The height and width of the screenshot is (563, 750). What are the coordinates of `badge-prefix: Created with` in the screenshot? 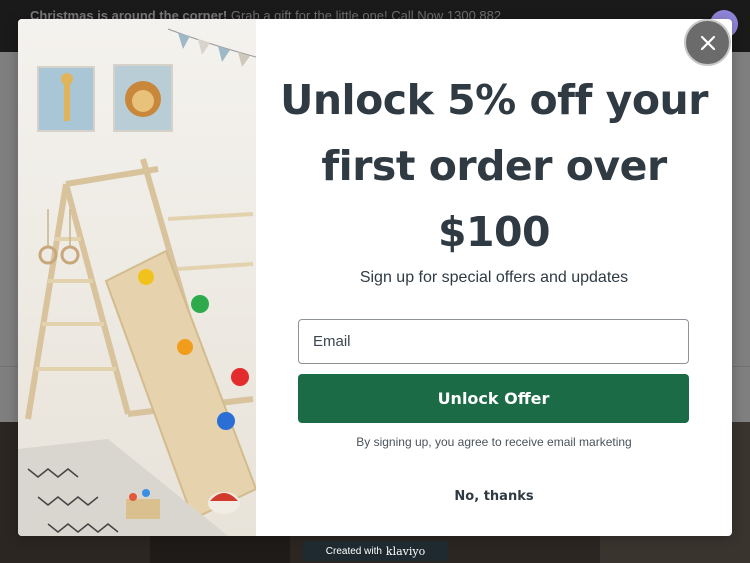 It's located at (353, 551).